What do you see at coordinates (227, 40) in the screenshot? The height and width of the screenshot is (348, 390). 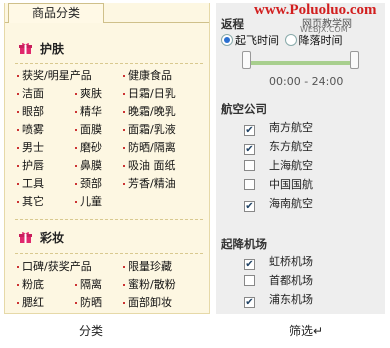 I see `radio-selected-icon` at bounding box center [227, 40].